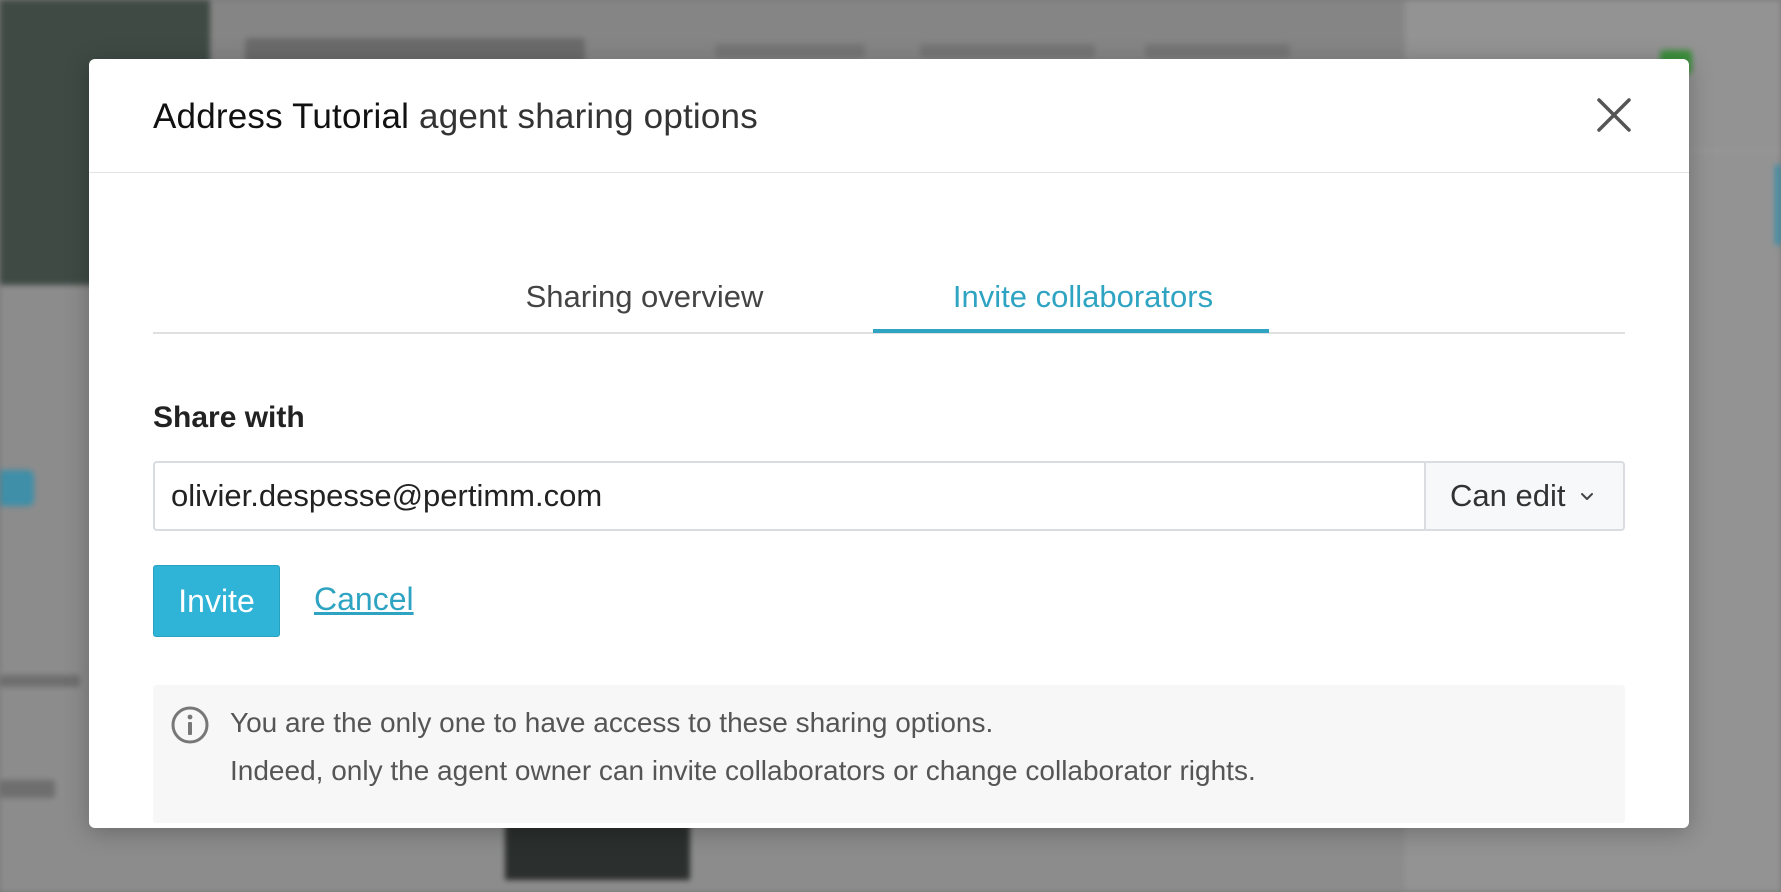  I want to click on chevron-down-icon, so click(1587, 496).